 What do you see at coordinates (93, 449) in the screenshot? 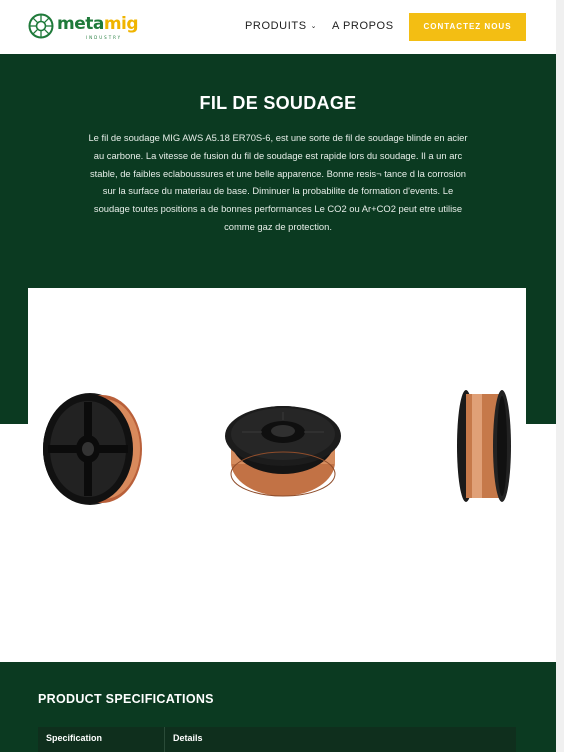
I see `product-image-spool-black` at bounding box center [93, 449].